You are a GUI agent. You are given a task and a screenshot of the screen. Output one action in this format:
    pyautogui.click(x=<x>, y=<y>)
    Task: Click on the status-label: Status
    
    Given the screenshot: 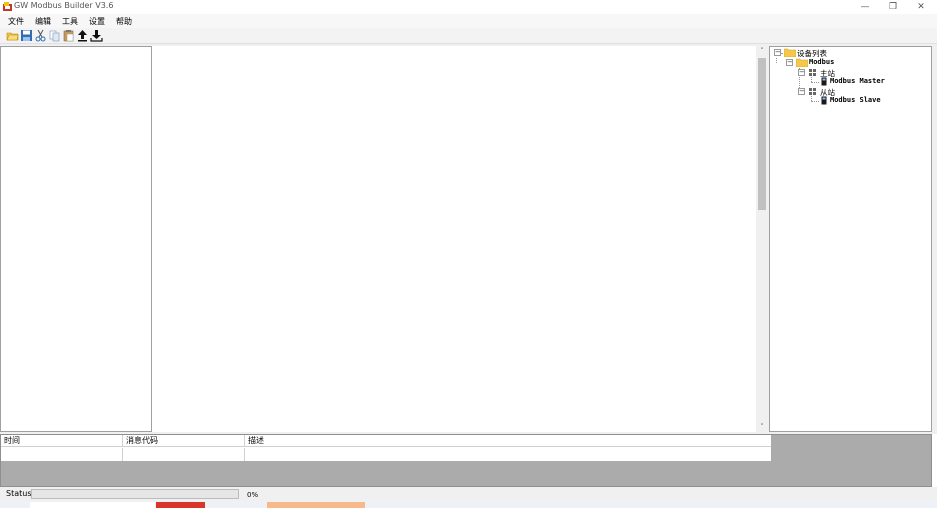 What is the action you would take?
    pyautogui.click(x=19, y=493)
    